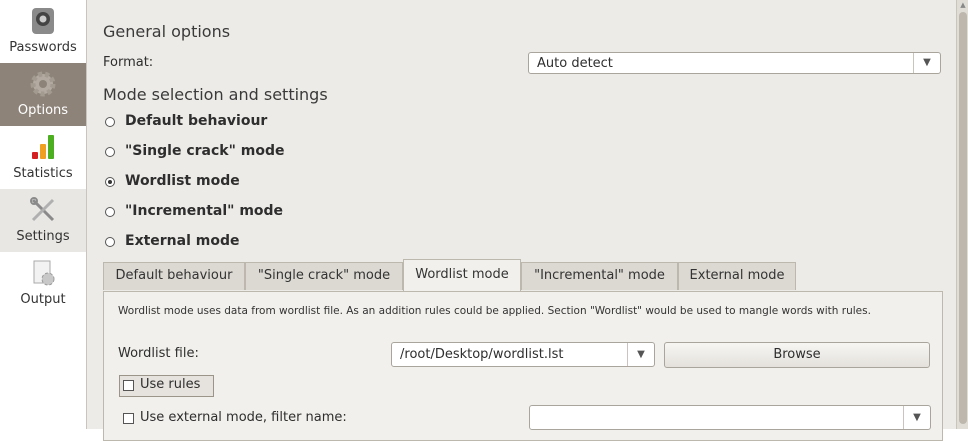  Describe the element at coordinates (174, 276) in the screenshot. I see `tab-default-behaviour: Default behaviour` at that location.